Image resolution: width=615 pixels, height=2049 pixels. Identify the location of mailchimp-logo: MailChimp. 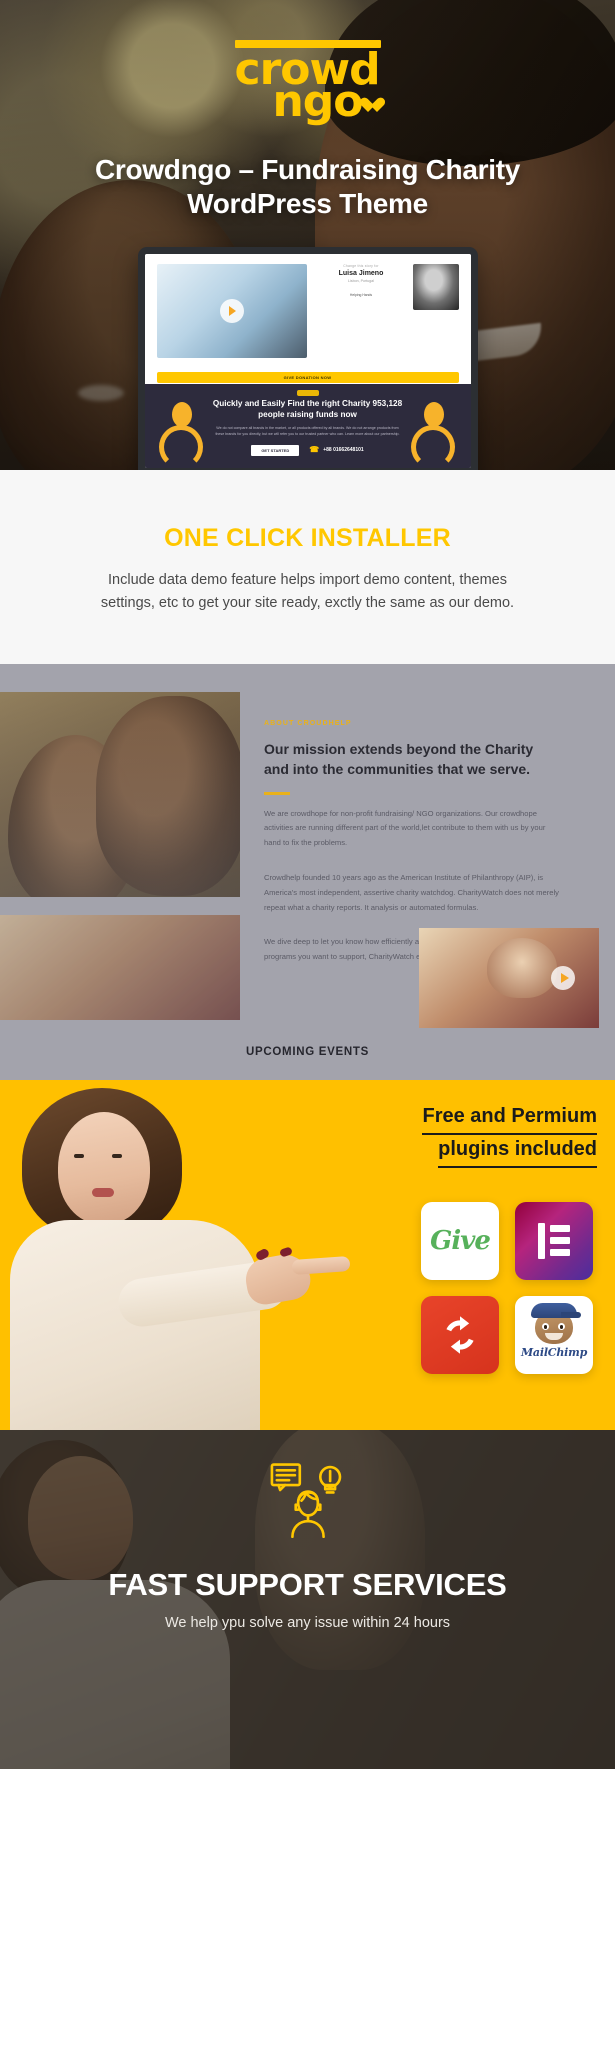
(554, 1334).